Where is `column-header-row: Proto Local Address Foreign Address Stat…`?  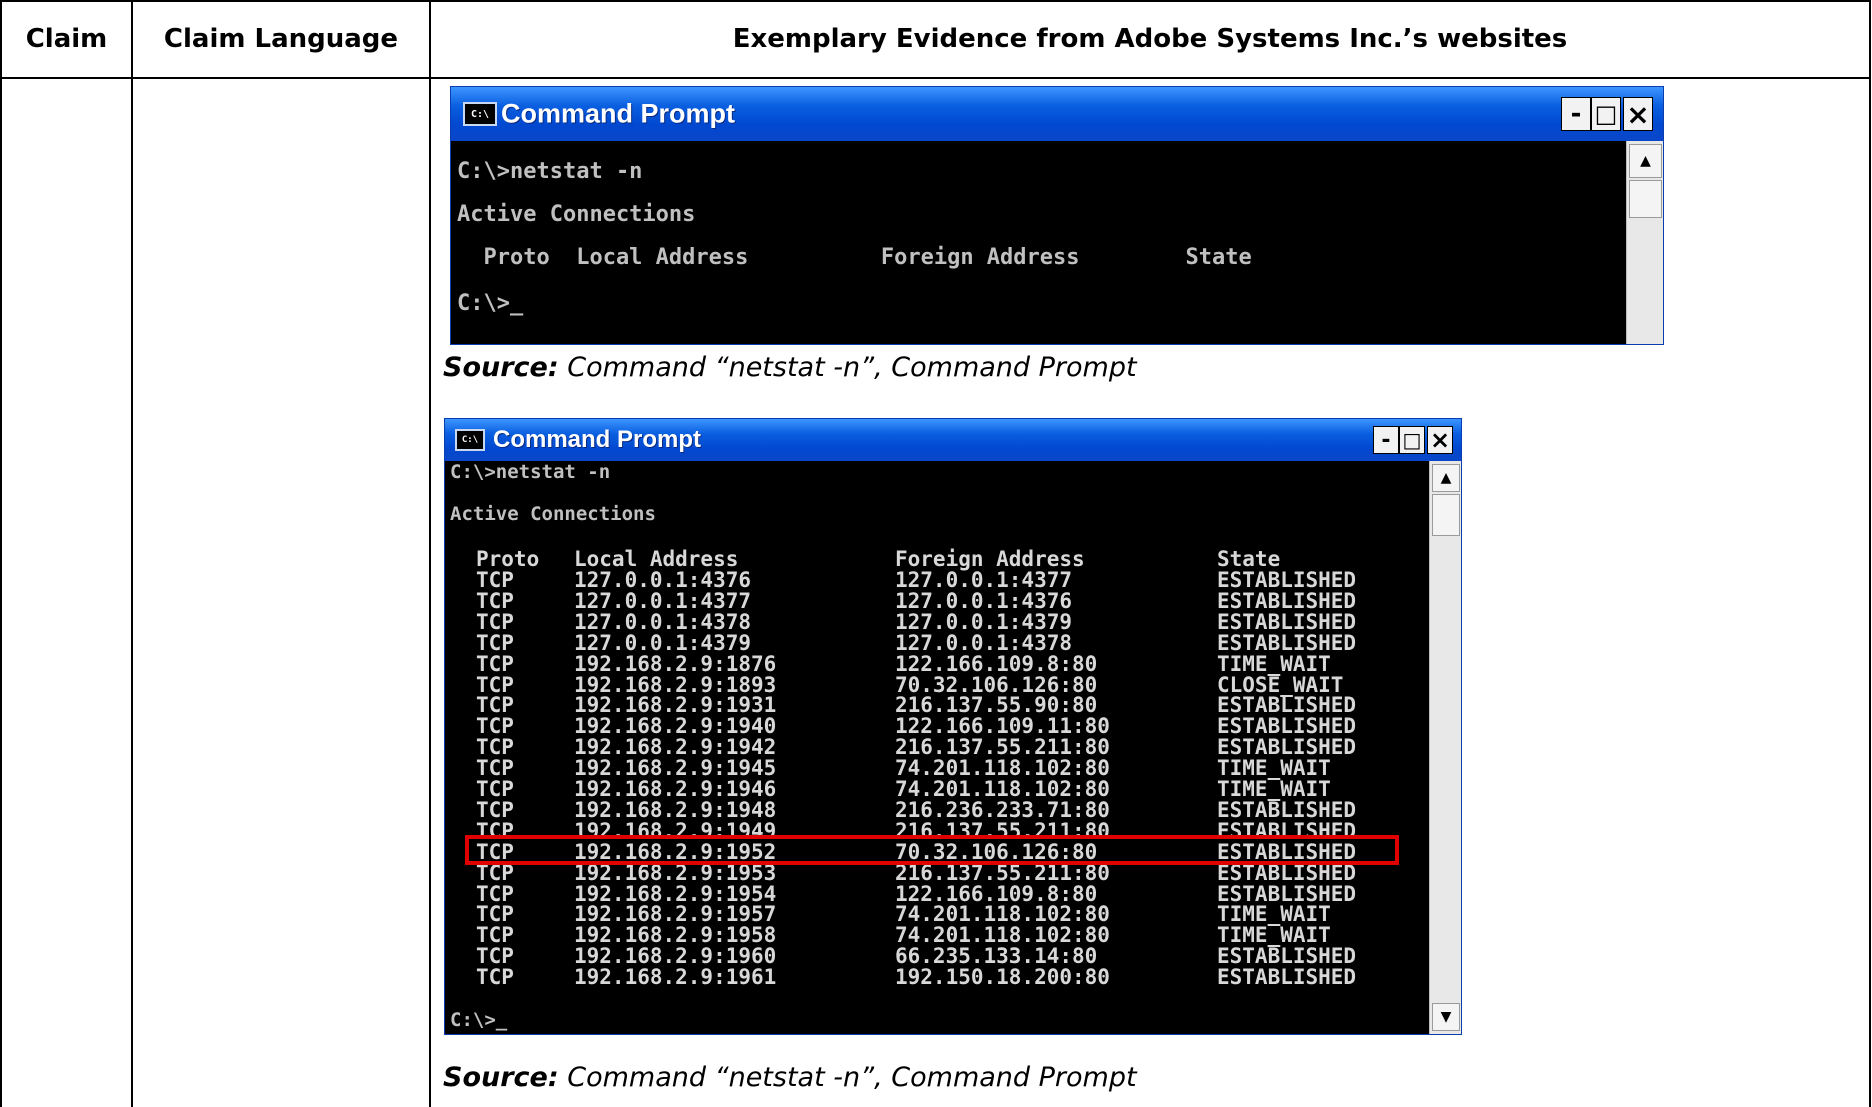
column-header-row: Proto Local Address Foreign Address Stat… is located at coordinates (938, 559).